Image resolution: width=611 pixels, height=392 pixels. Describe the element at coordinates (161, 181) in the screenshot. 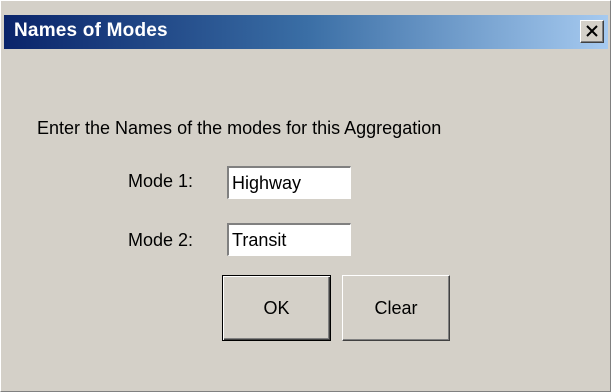

I see `mode-1-label: Mode 1:` at that location.